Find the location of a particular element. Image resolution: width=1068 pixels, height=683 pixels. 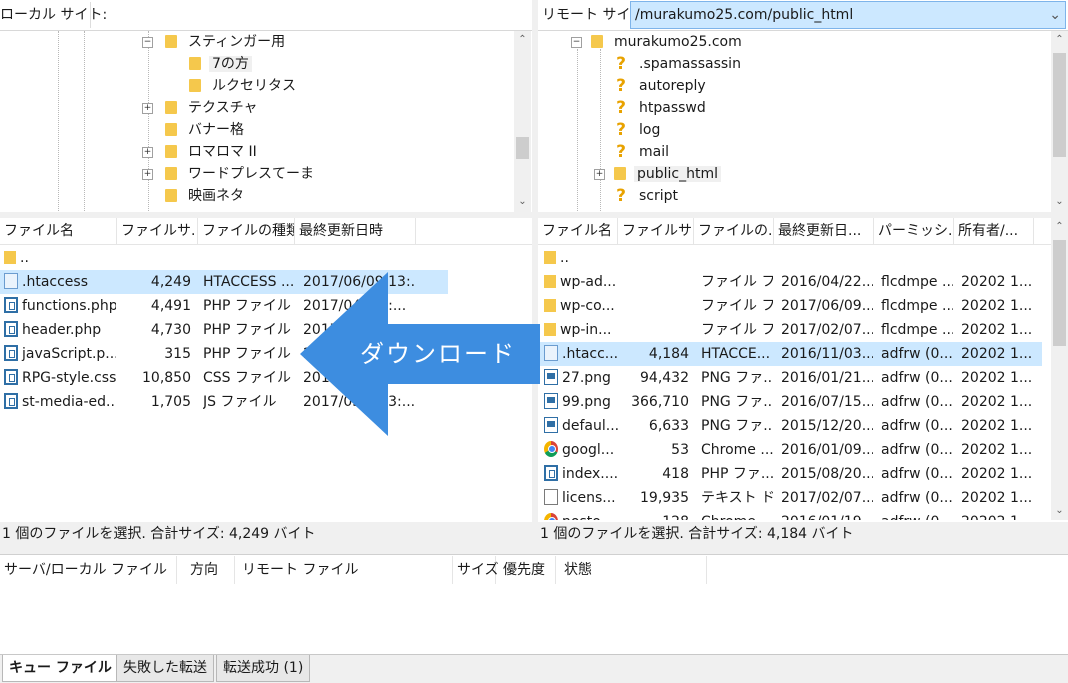

js-file-icon is located at coordinates (11, 401).